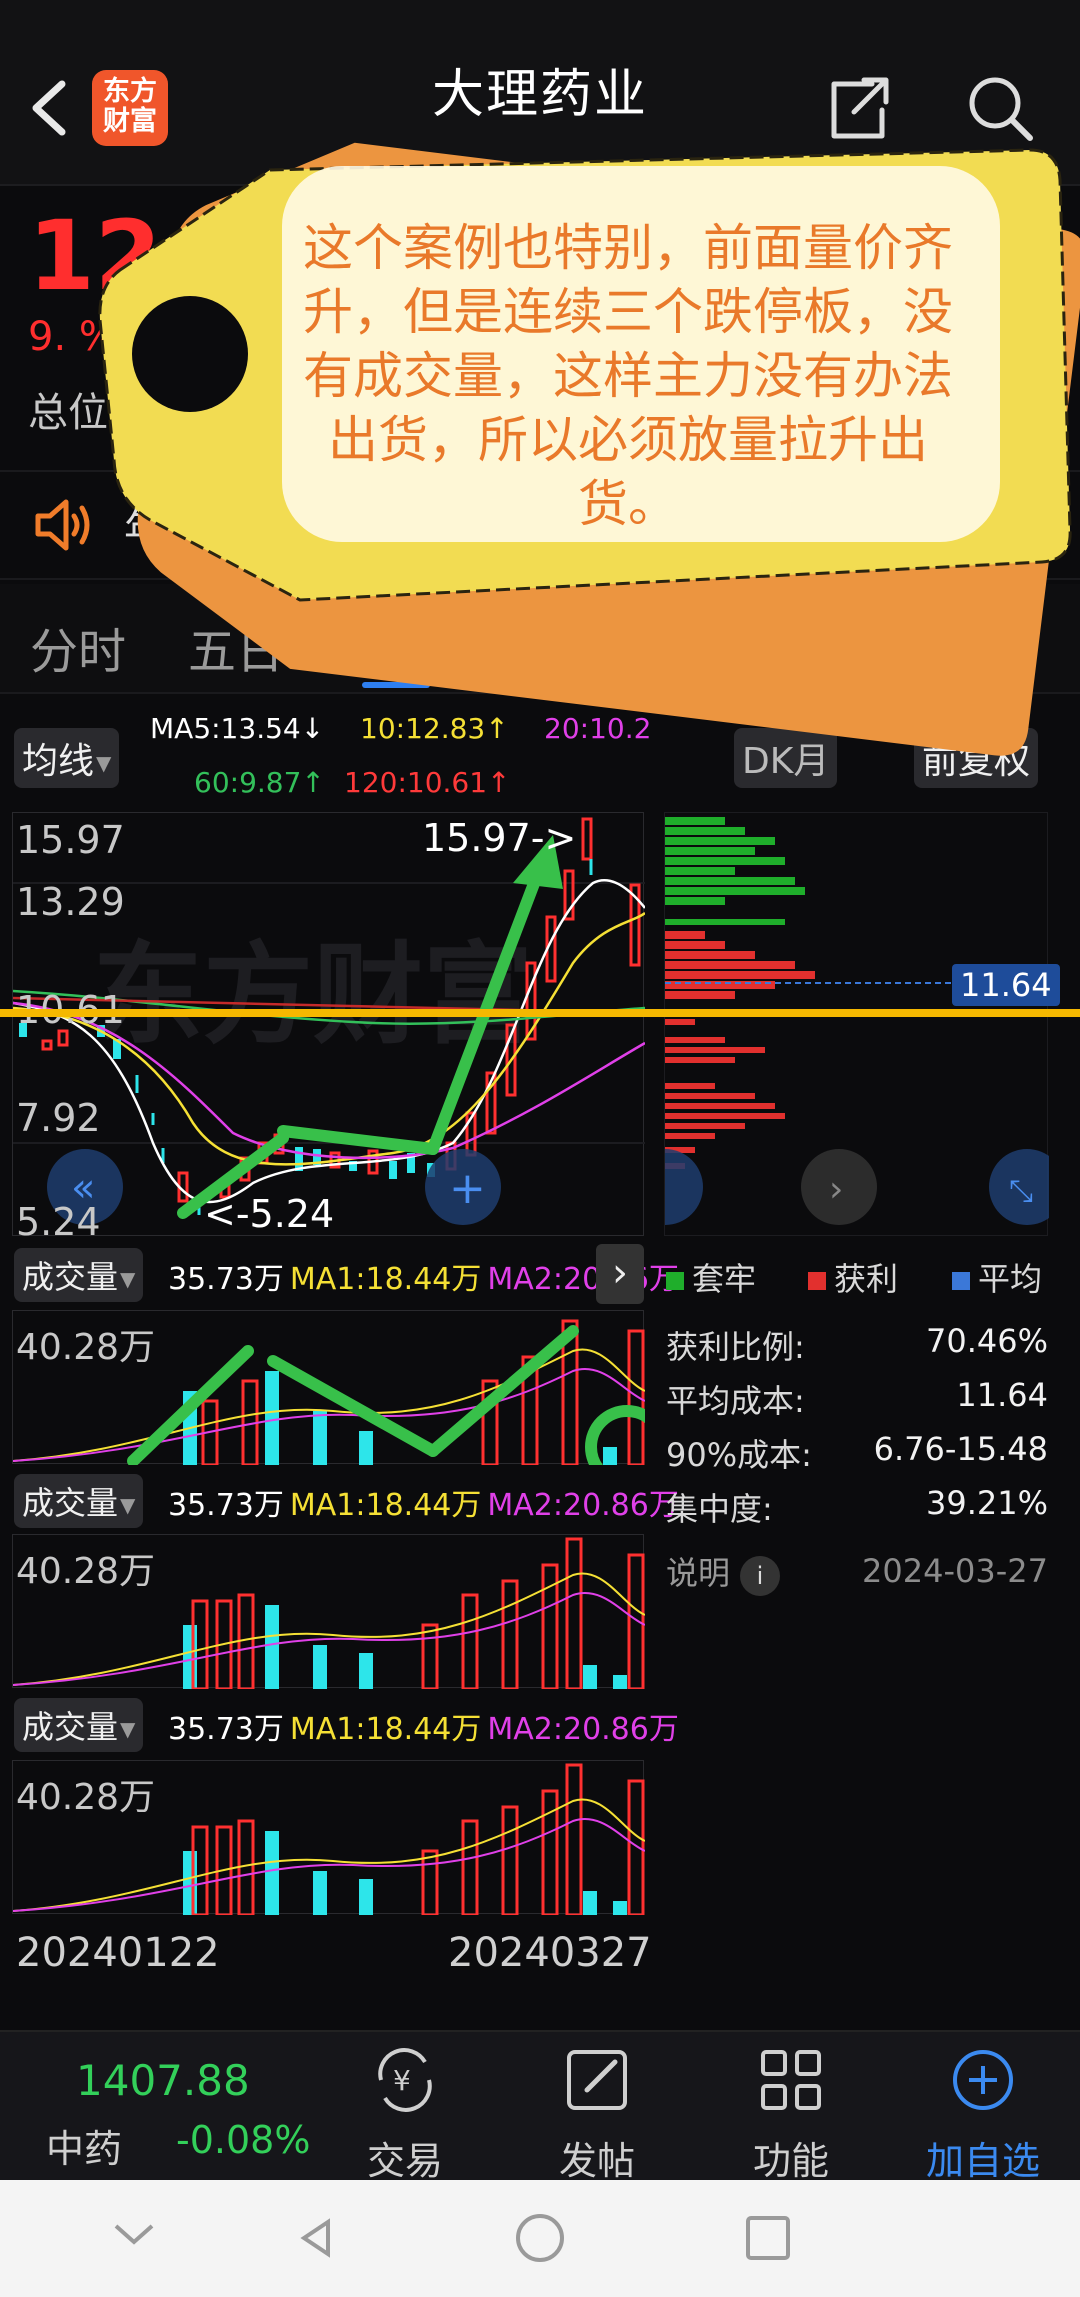 This screenshot has height=2297, width=1080. I want to click on y-label-4: 7.92, so click(58, 1118).